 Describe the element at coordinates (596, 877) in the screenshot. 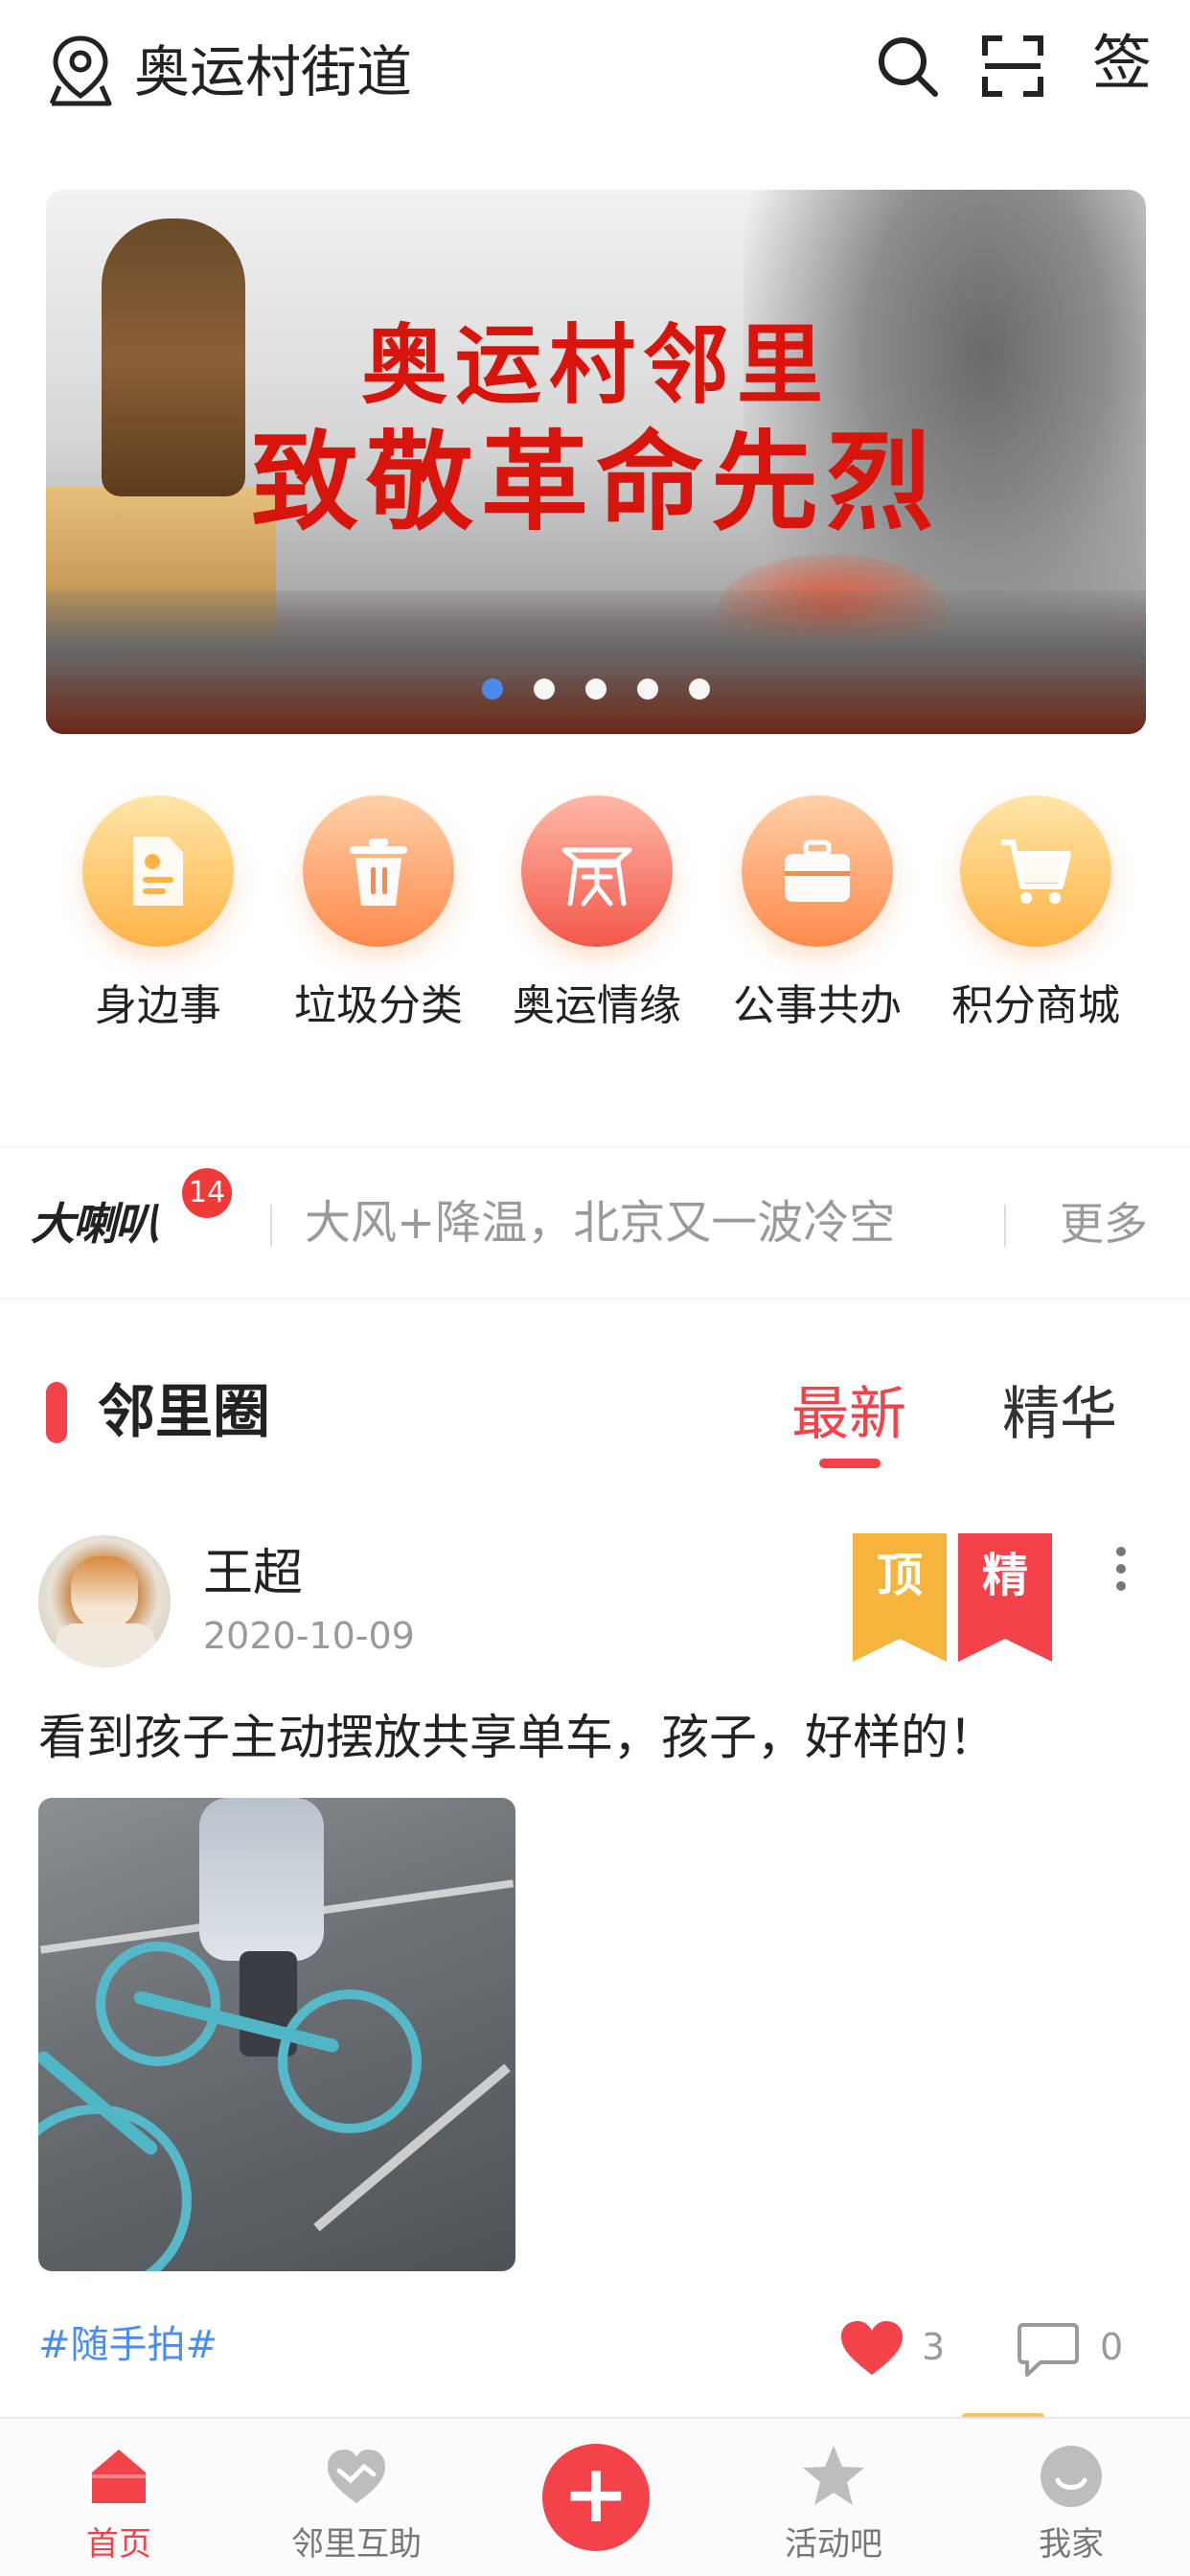

I see `olympic-tower-icon` at that location.